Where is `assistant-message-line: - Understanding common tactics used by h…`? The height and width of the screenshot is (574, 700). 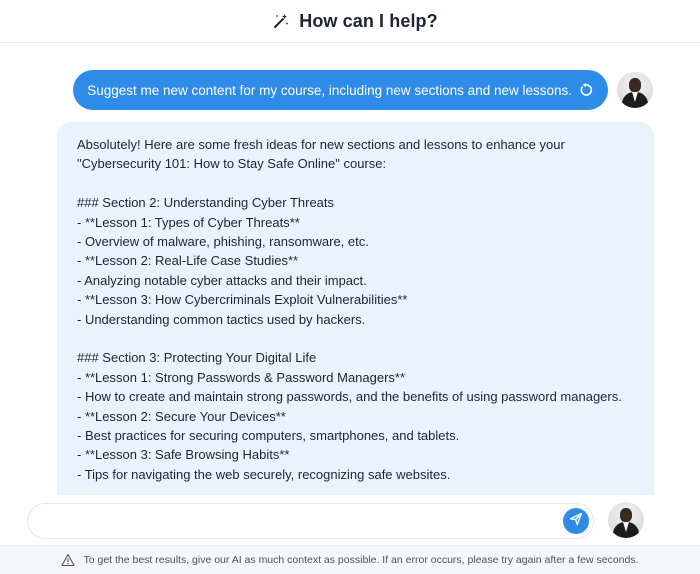
assistant-message-line: - Understanding common tactics used by h… is located at coordinates (221, 319).